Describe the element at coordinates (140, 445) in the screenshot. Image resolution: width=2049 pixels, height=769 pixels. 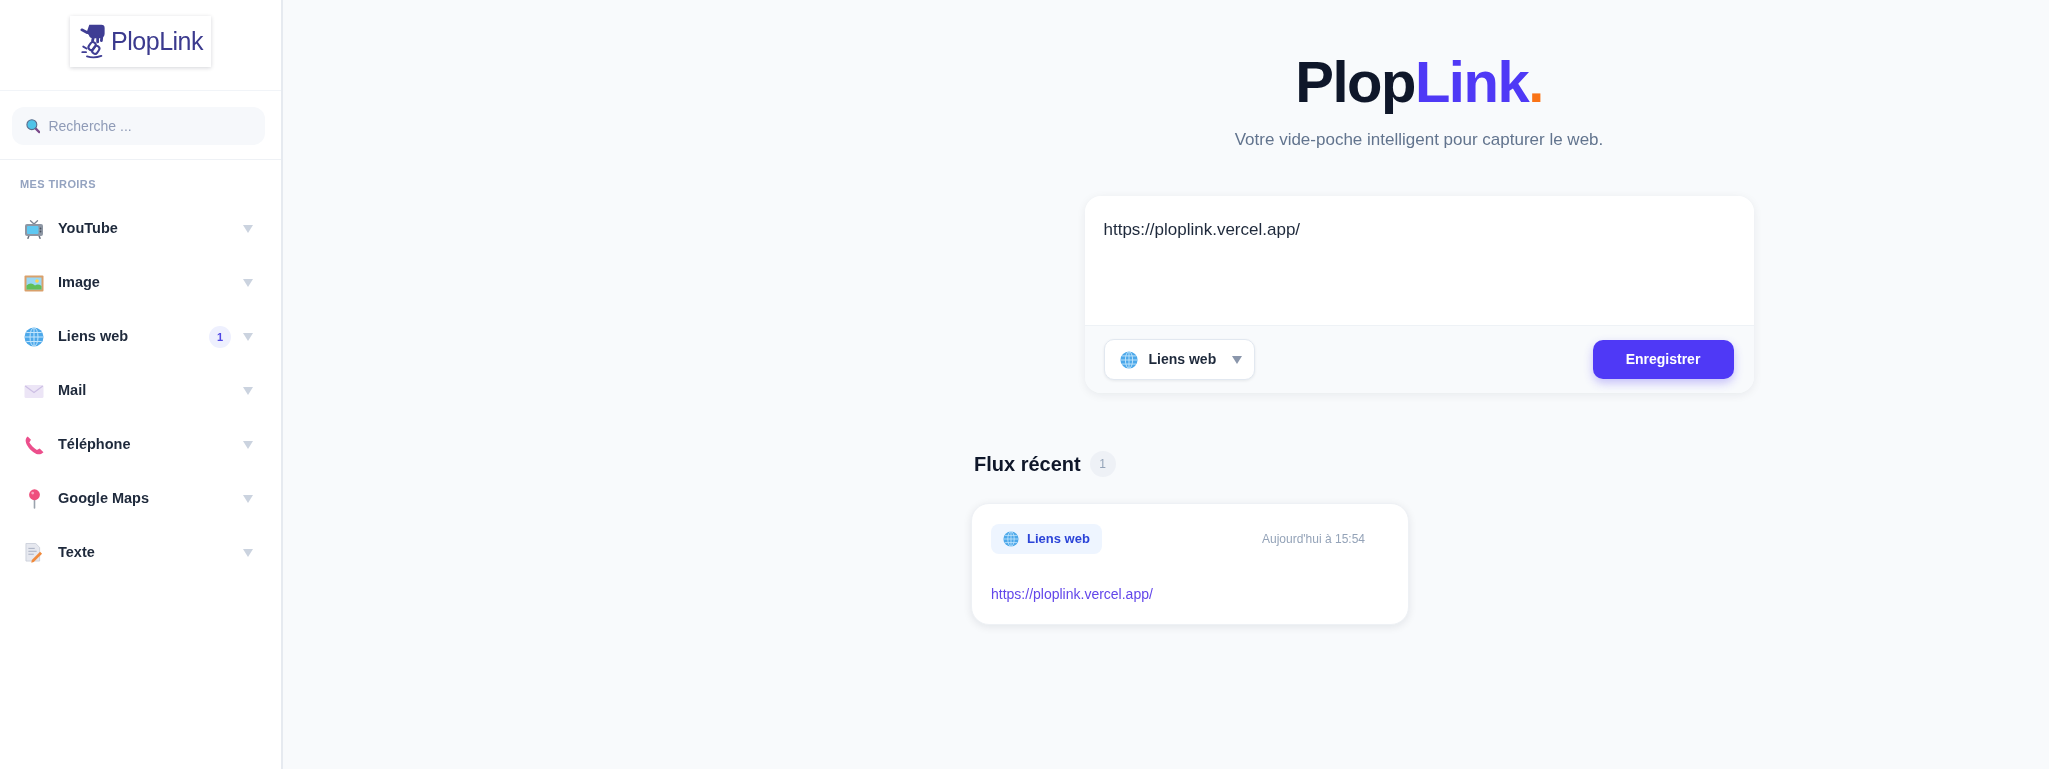
I see `sidebar-item: Téléphone` at that location.